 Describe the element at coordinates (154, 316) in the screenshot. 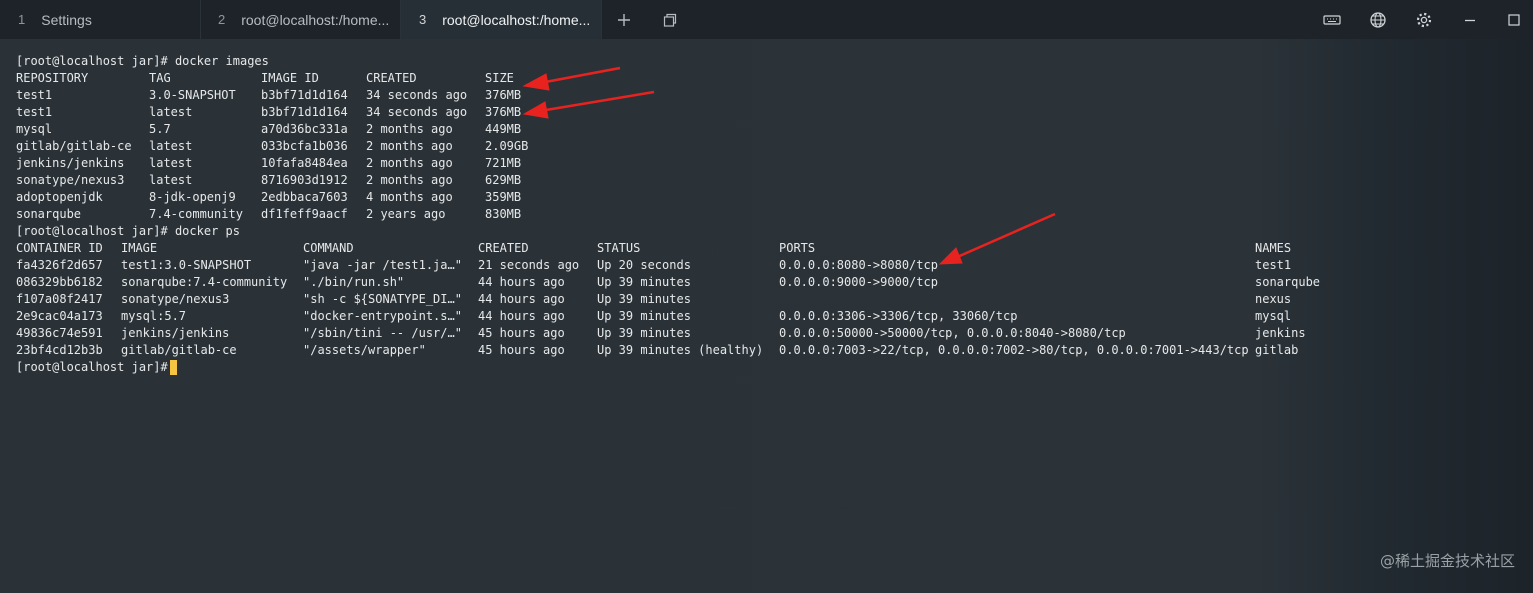

I see `image-cell: mysql:5.7` at that location.